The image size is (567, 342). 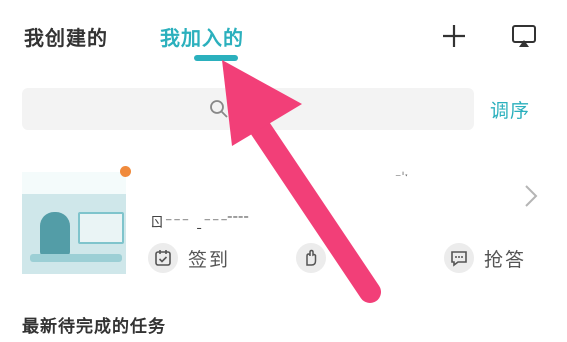 I want to click on plus-icon, so click(x=454, y=36).